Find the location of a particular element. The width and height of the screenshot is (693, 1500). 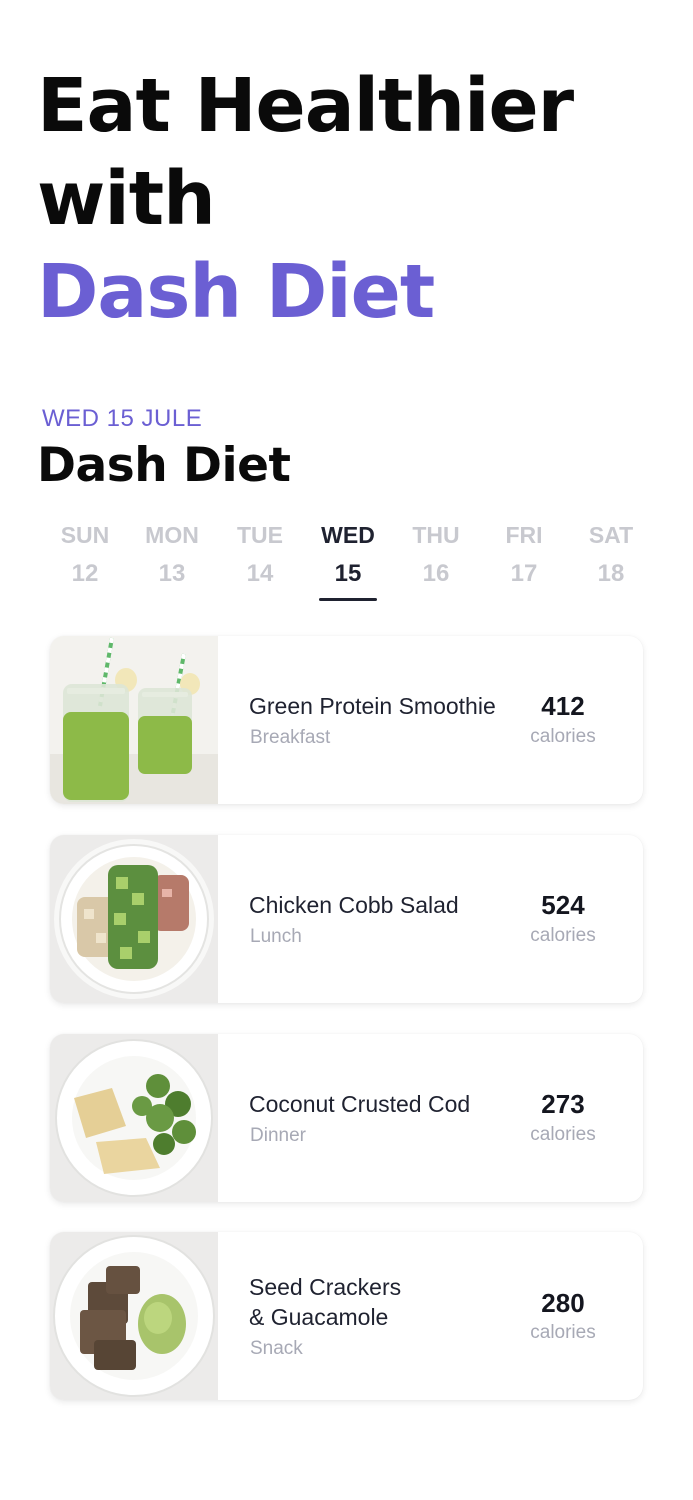

meal-calories: 273 is located at coordinates (563, 1104).